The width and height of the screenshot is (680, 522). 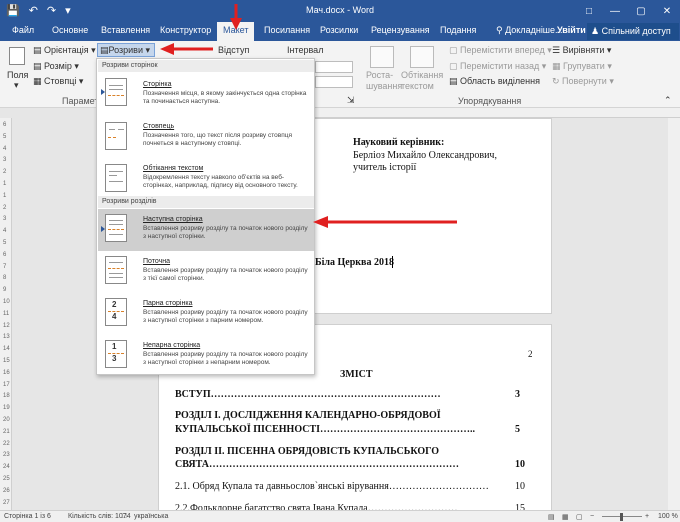 I want to click on proofing-icon: □, so click(x=124, y=516).